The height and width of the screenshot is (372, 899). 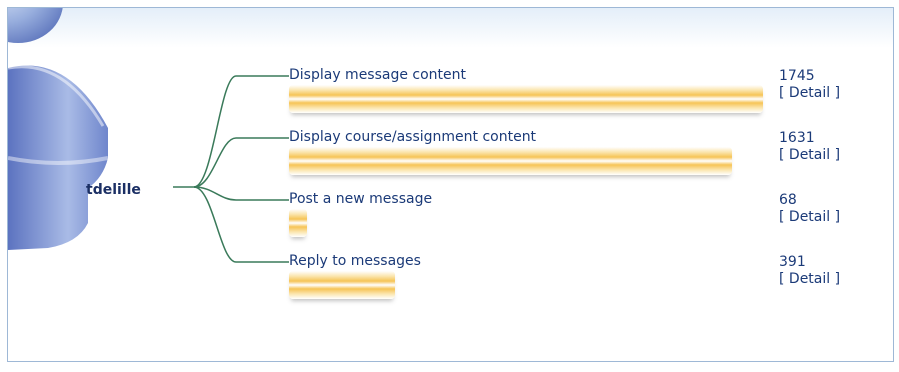 I want to click on activity-label: Display message content, so click(x=378, y=75).